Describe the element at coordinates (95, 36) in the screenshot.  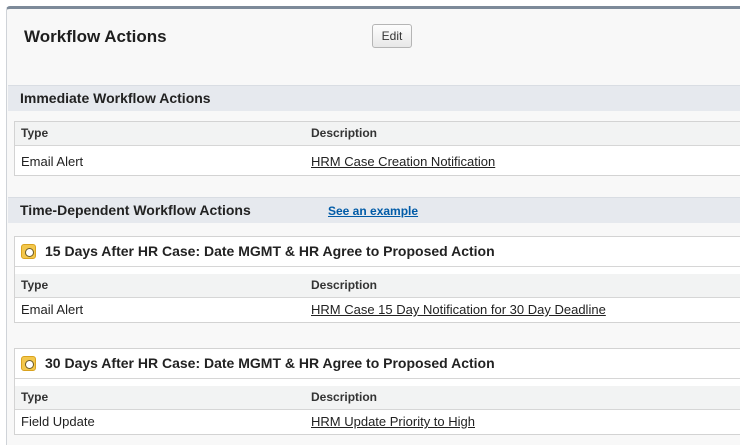
I see `page-title: Workflow Actions` at that location.